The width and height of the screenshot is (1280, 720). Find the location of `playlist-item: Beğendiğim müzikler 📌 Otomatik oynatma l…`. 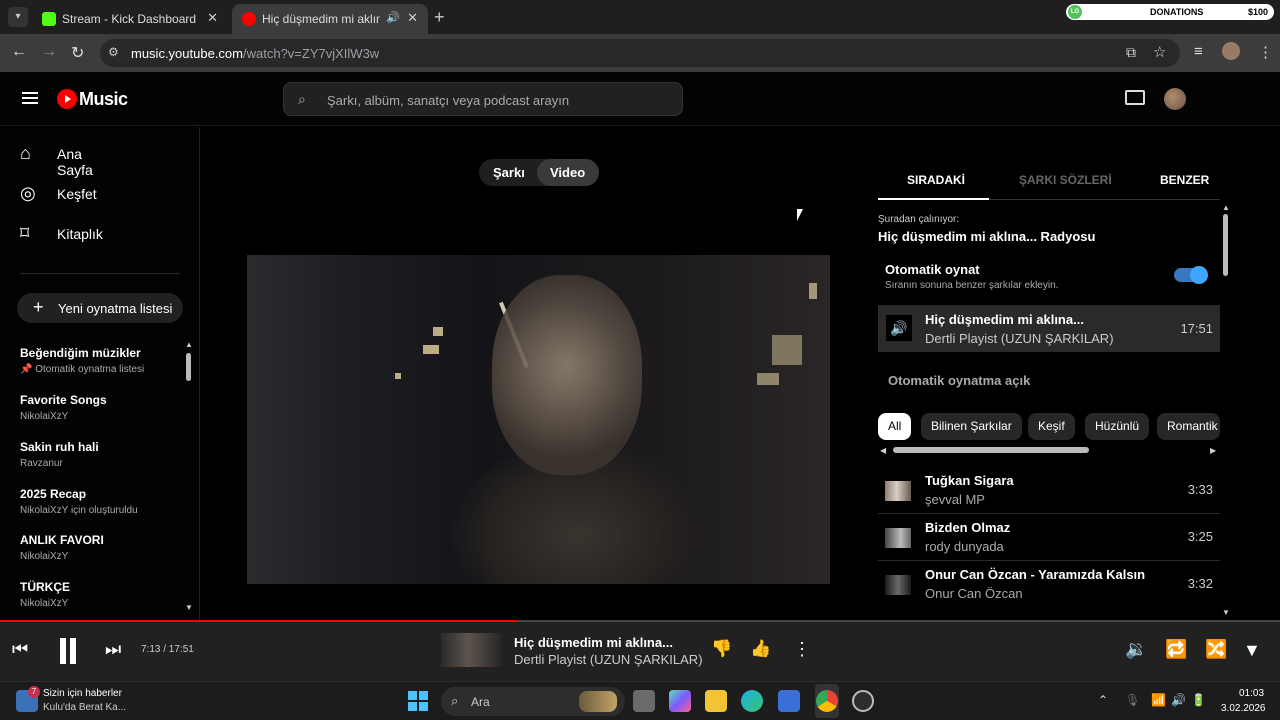

playlist-item: Beğendiğim müzikler 📌 Otomatik oynatma l… is located at coordinates (100, 360).